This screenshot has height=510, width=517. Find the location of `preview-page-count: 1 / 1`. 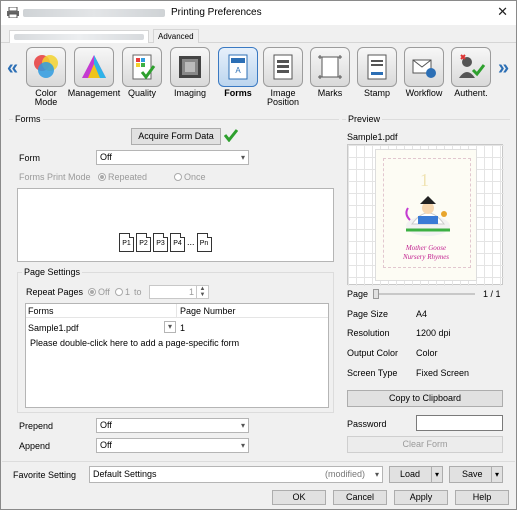

preview-page-count: 1 / 1 is located at coordinates (492, 294).